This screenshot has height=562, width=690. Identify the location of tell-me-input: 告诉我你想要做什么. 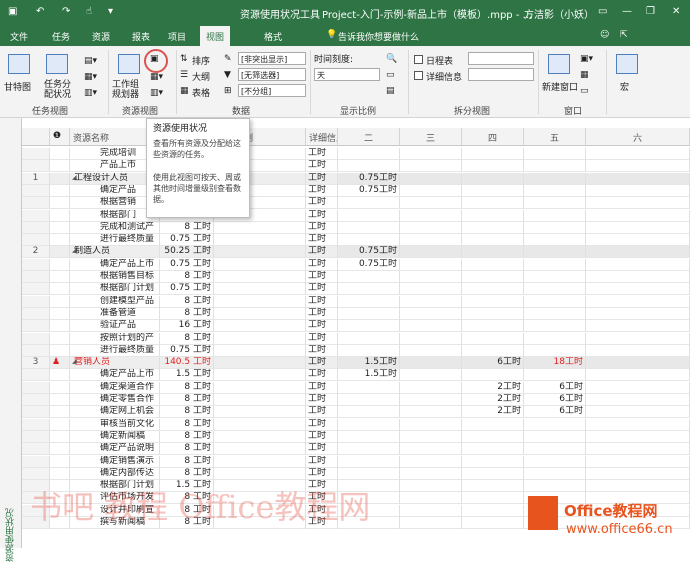
(378, 36).